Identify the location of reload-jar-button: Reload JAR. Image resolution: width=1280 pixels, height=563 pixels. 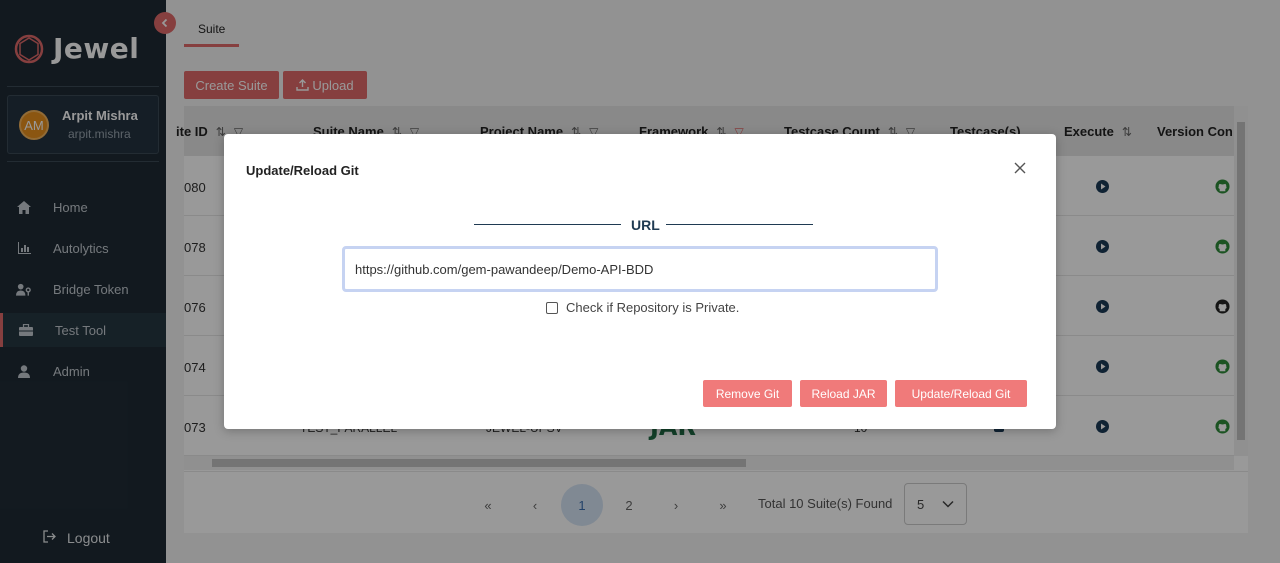
(843, 393).